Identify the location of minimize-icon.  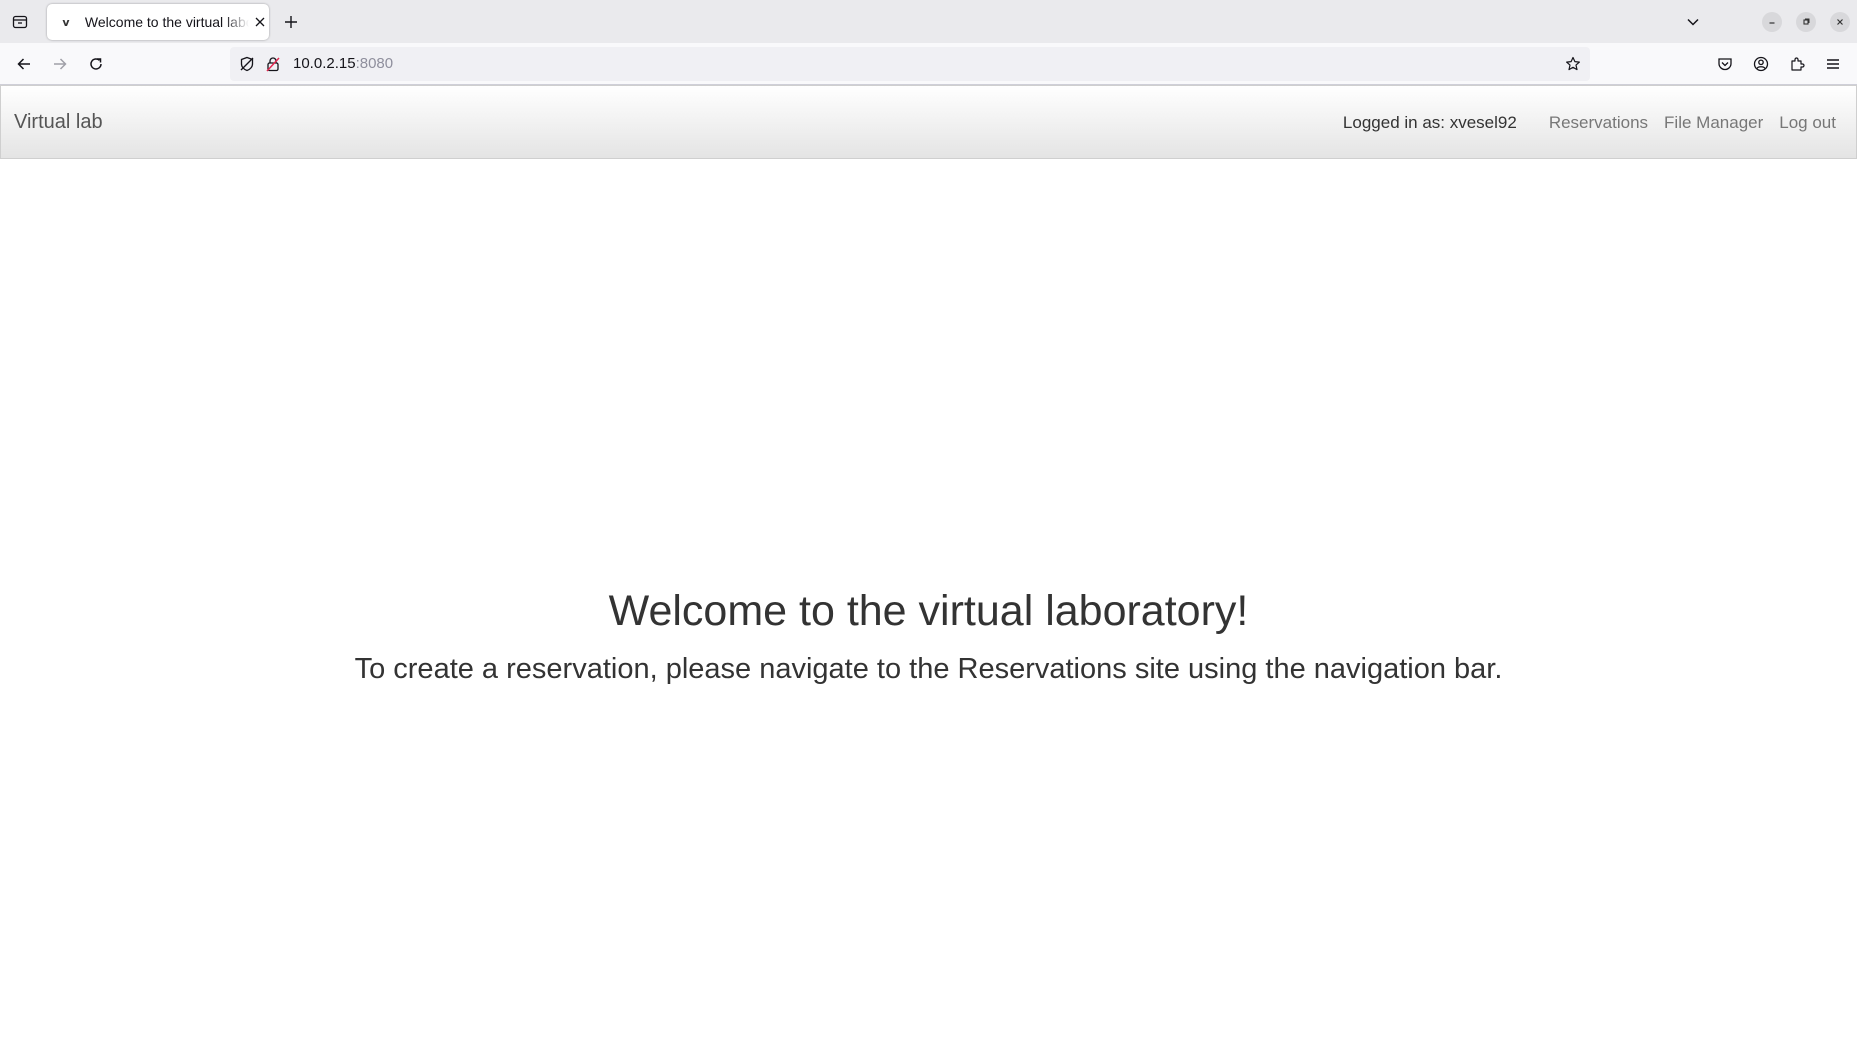
(1772, 22).